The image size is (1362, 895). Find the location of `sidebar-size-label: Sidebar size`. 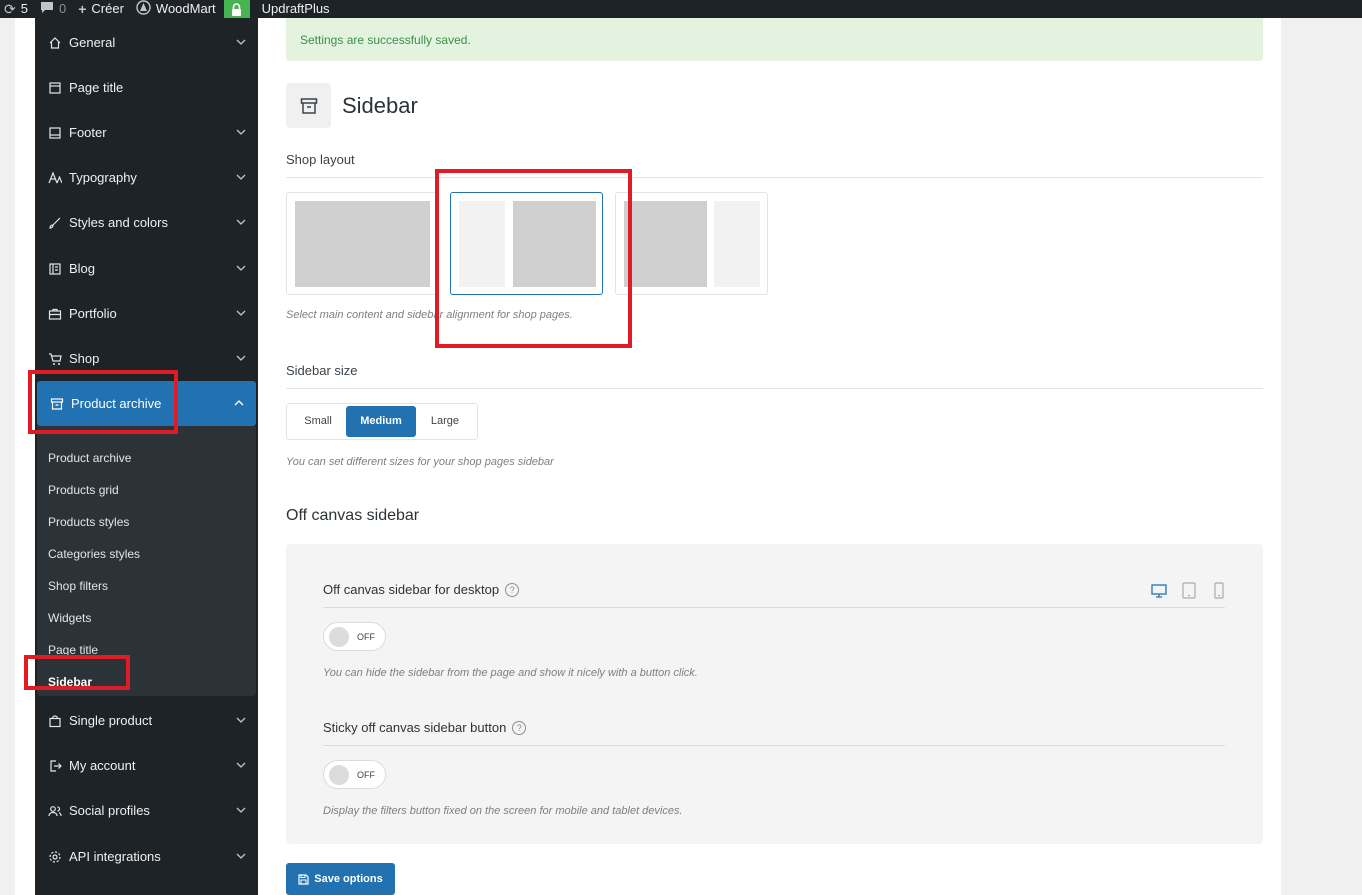

sidebar-size-label: Sidebar size is located at coordinates (322, 370).